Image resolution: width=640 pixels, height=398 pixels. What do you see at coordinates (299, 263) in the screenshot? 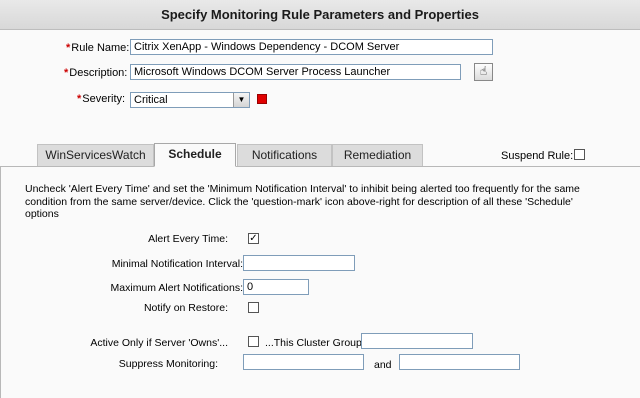
I see `min-interval-input` at bounding box center [299, 263].